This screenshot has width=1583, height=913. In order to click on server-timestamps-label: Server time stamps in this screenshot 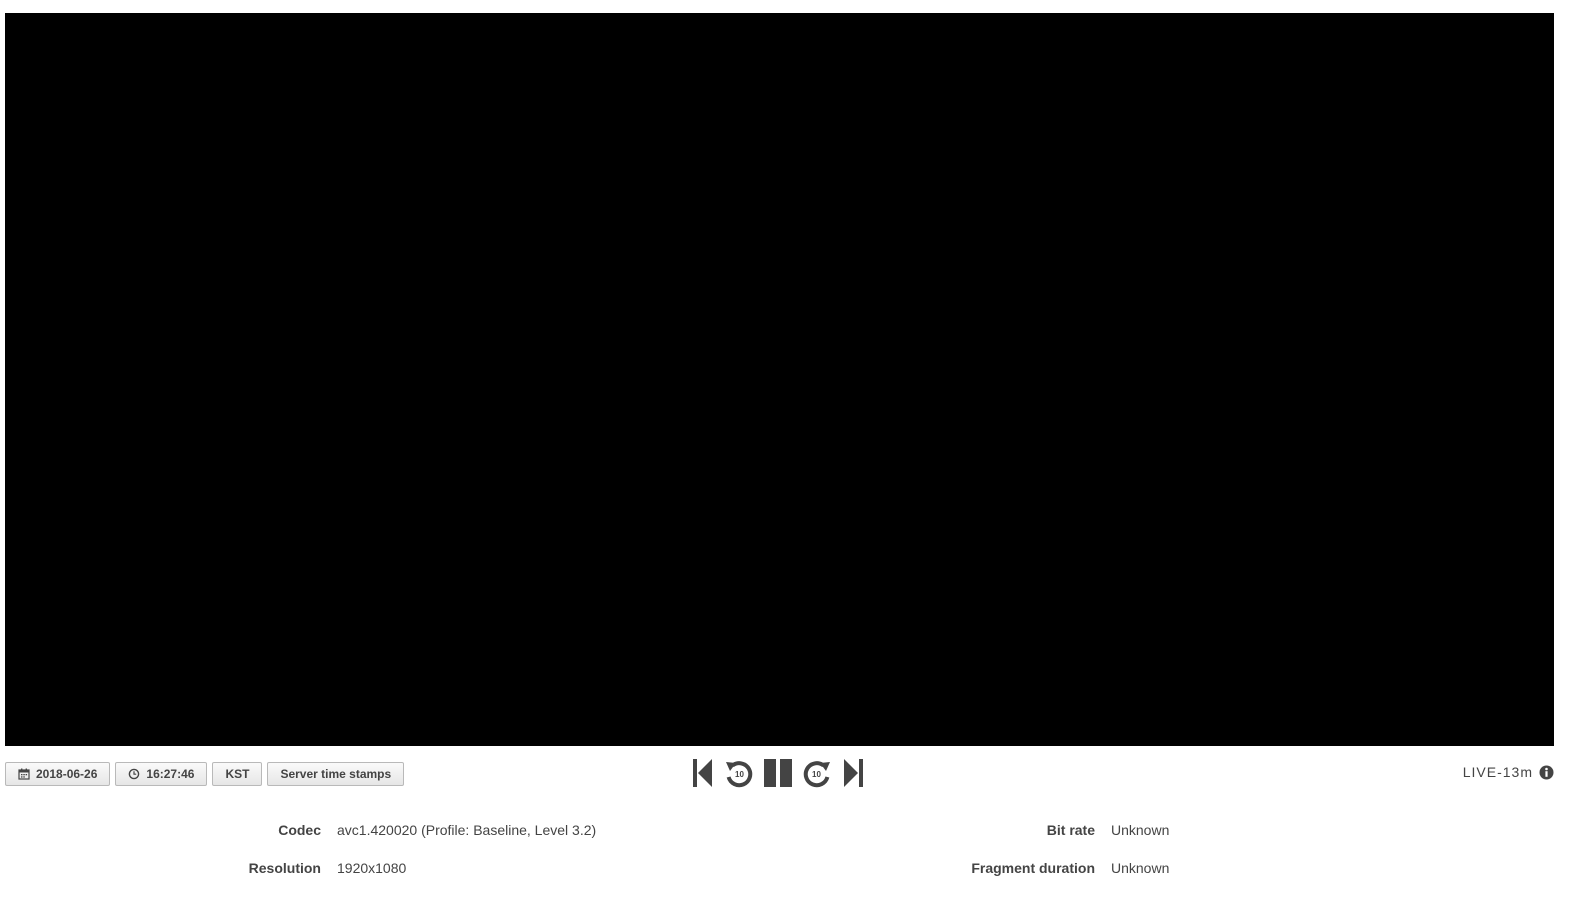, I will do `click(336, 774)`.